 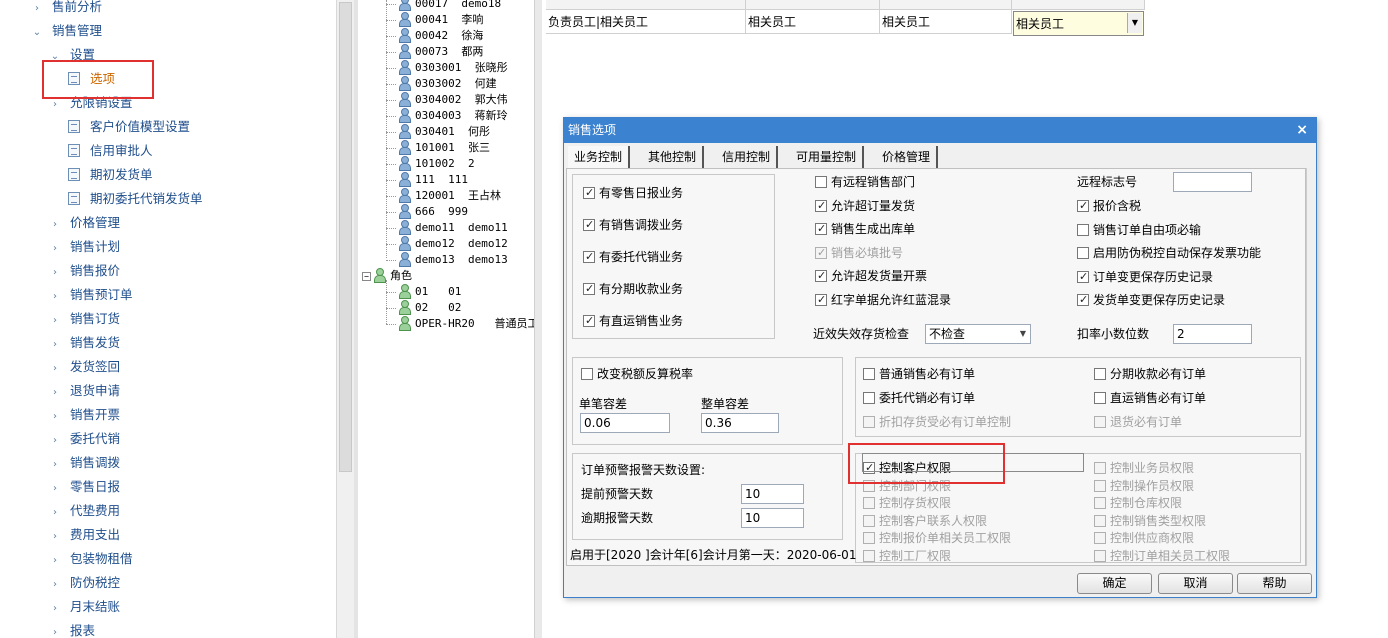 What do you see at coordinates (1195, 583) in the screenshot?
I see `cancel-button: 取消` at bounding box center [1195, 583].